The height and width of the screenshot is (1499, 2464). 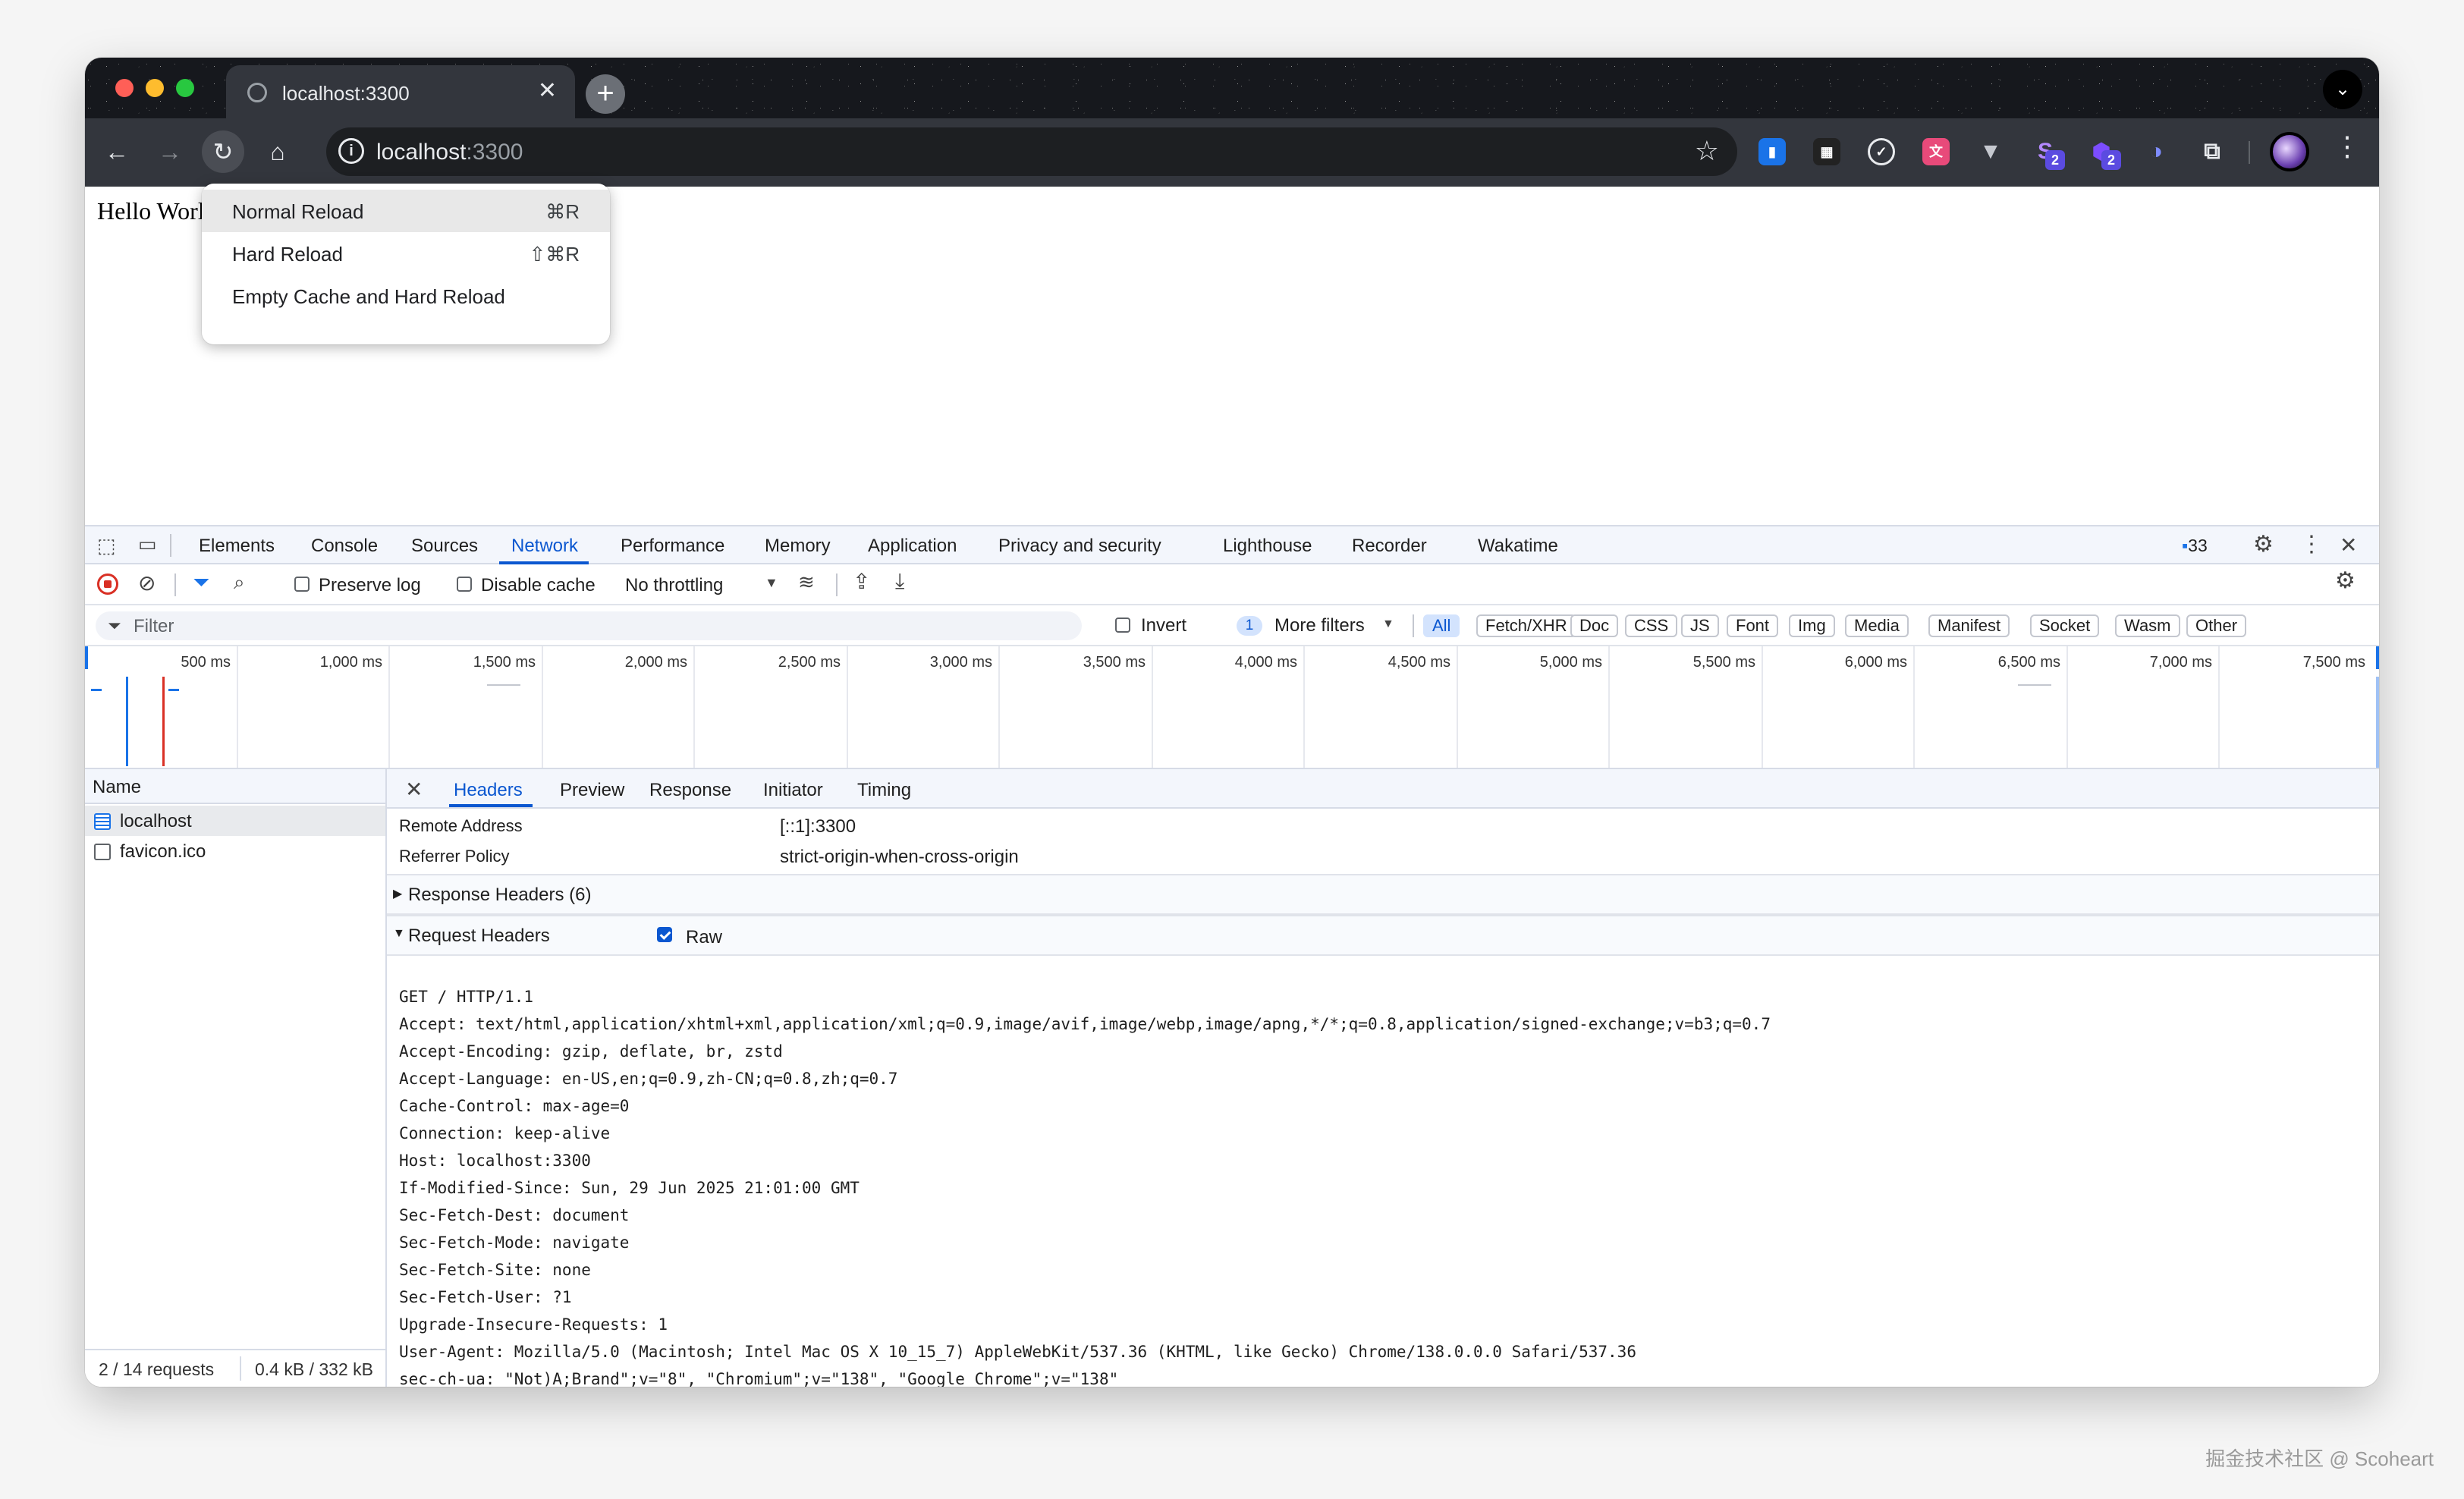 I want to click on reload-icon: ↻, so click(x=223, y=151).